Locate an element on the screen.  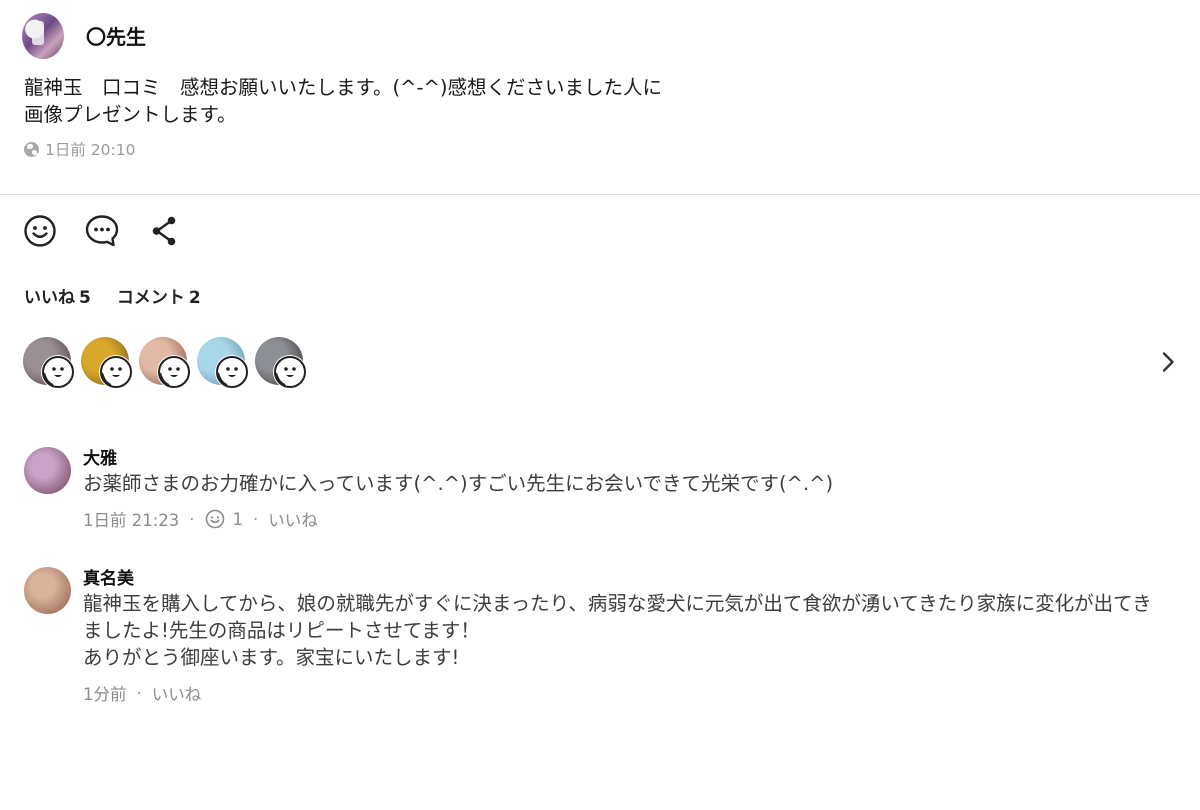
post-timestamp: 1日前 20:10 is located at coordinates (90, 150).